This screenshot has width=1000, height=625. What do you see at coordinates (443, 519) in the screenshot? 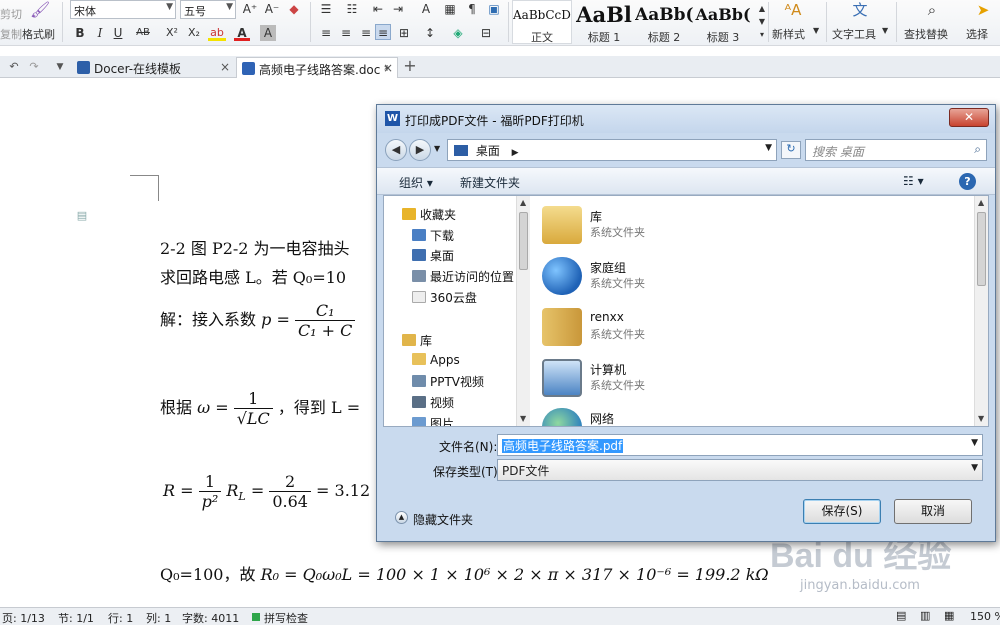
I see `hide-folders-button: 隐藏文件夹` at bounding box center [443, 519].